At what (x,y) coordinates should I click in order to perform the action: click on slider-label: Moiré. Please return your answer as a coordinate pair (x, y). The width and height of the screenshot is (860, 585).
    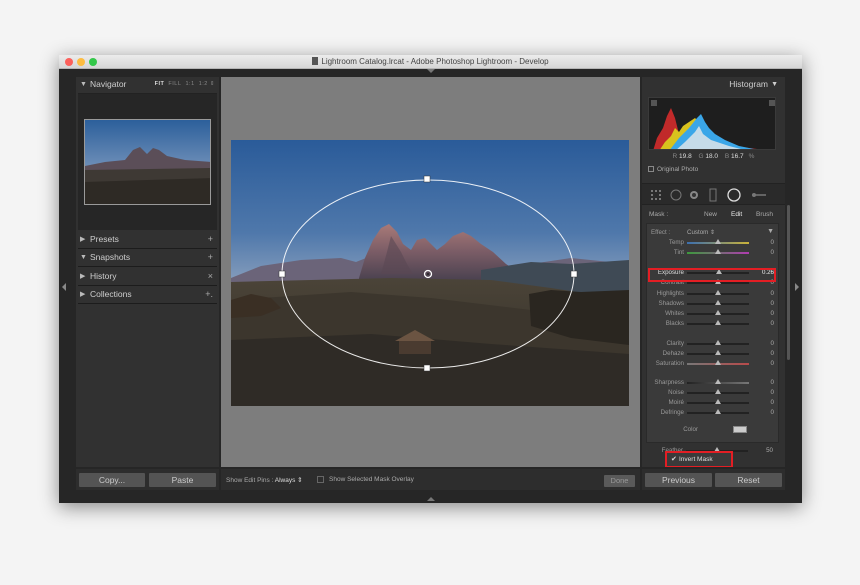
    Looking at the image, I should click on (676, 402).